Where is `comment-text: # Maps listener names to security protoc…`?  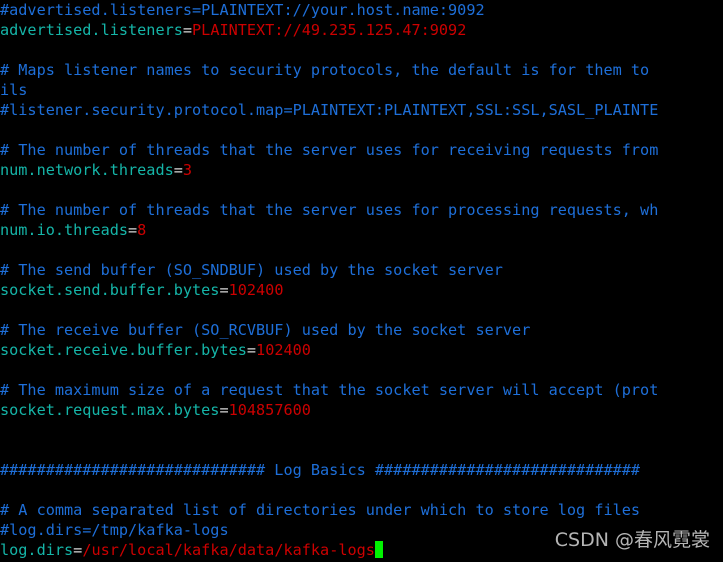
comment-text: # Maps listener names to security protoc… is located at coordinates (325, 70).